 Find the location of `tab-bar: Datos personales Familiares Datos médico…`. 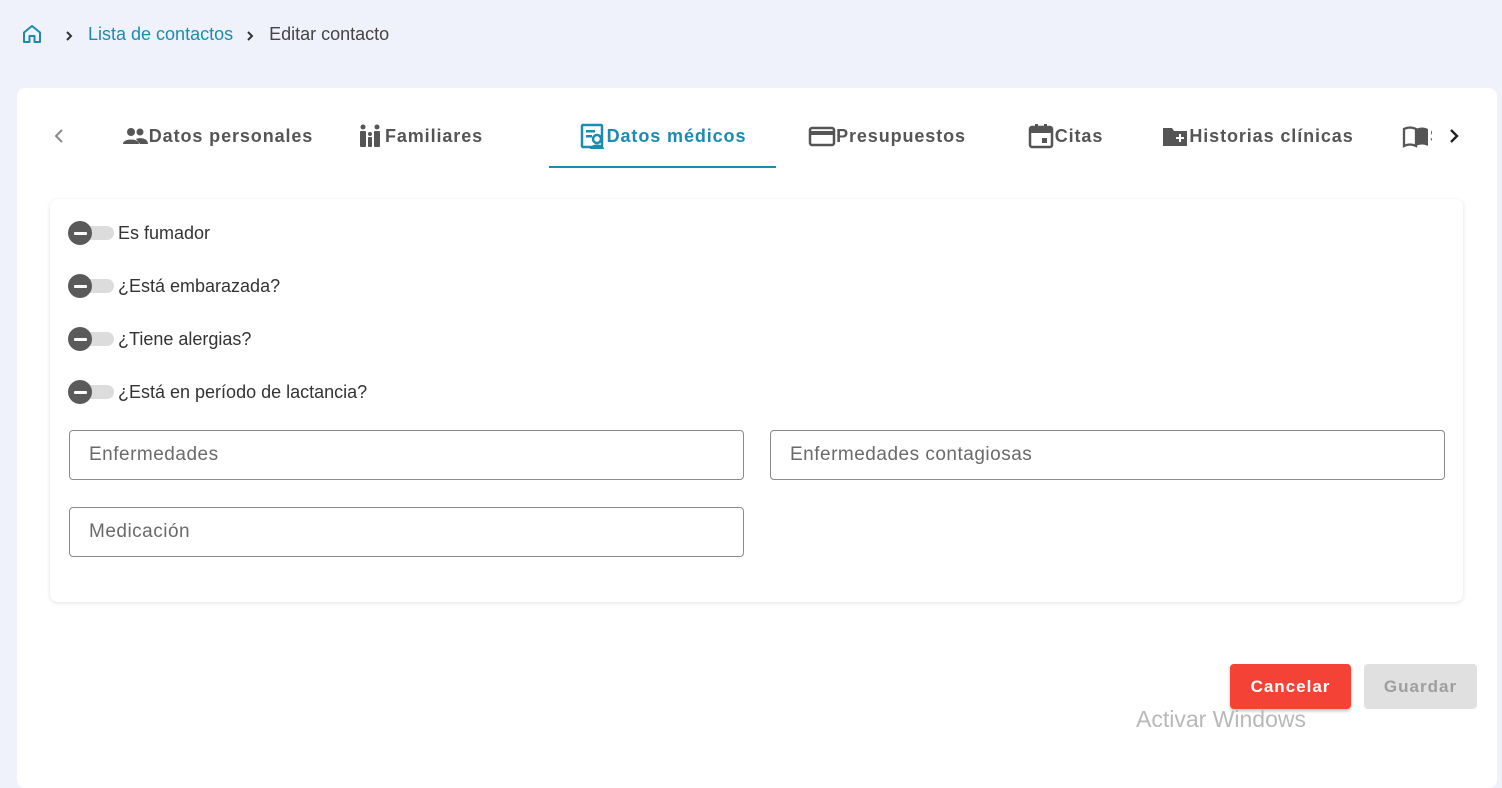

tab-bar: Datos personales Familiares Datos médico… is located at coordinates (762, 137).